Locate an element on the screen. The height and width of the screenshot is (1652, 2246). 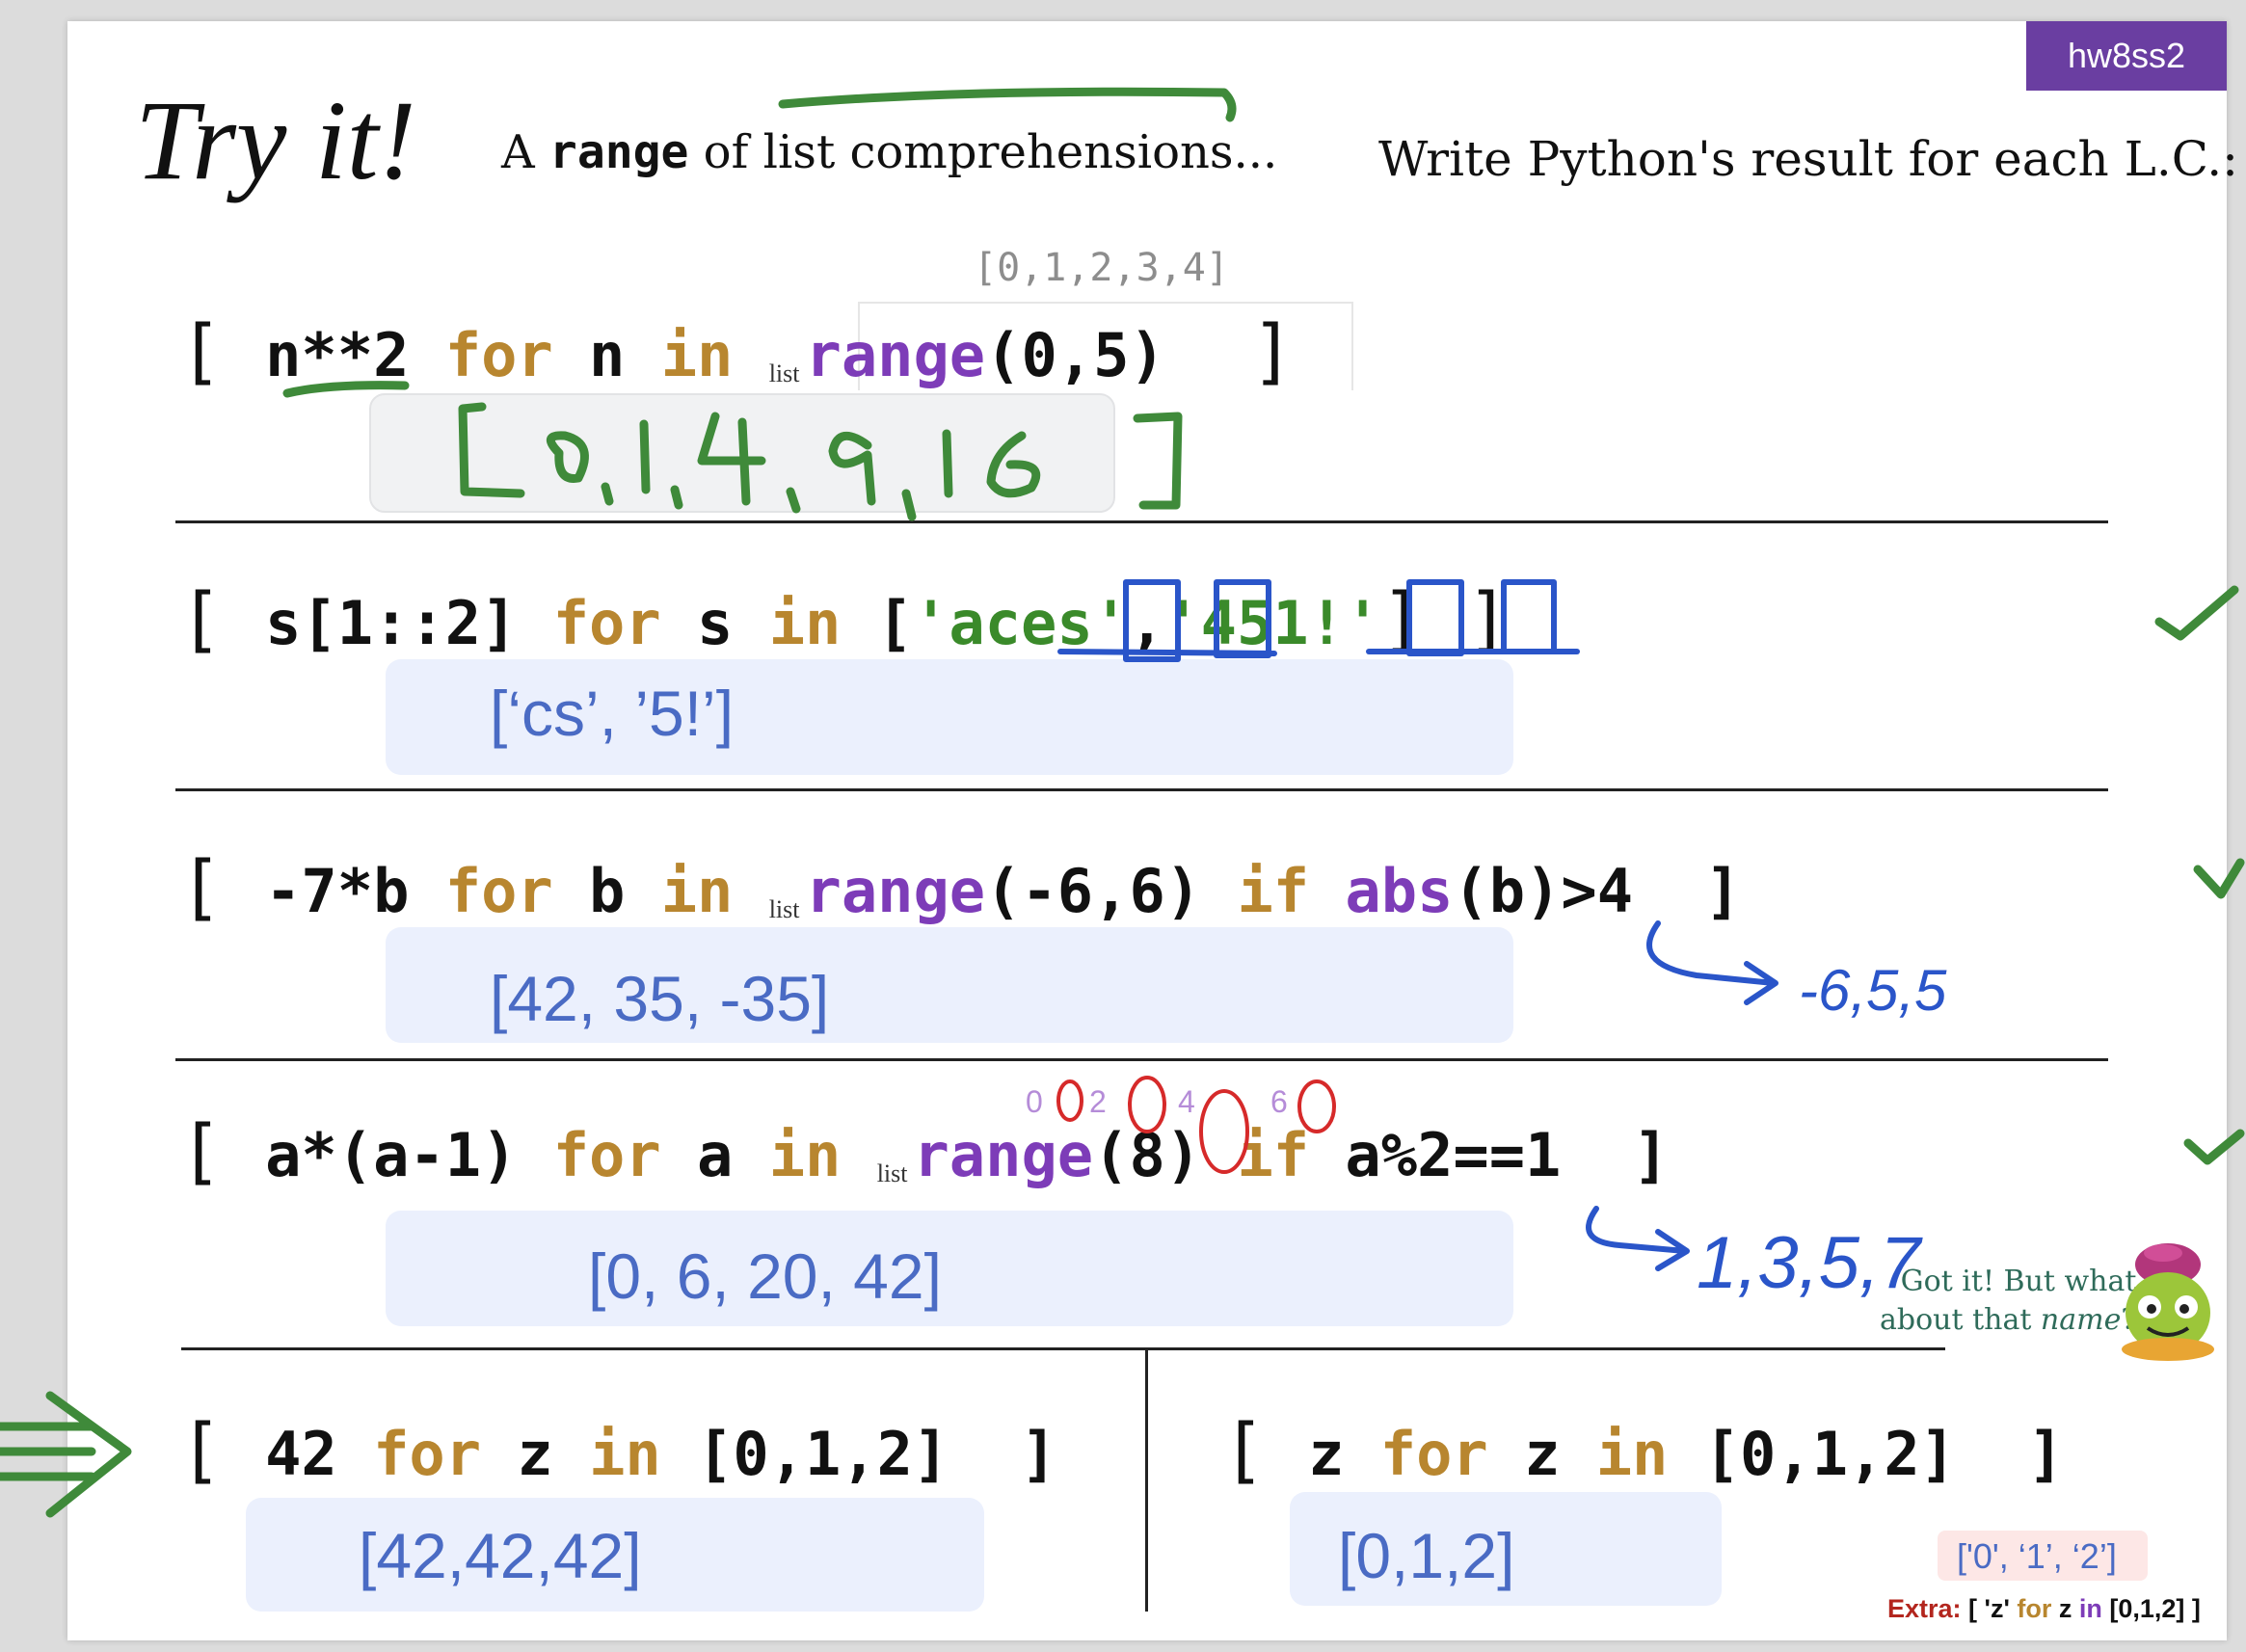
answer-2: [‘cs’, ’5!’] is located at coordinates (612, 713).